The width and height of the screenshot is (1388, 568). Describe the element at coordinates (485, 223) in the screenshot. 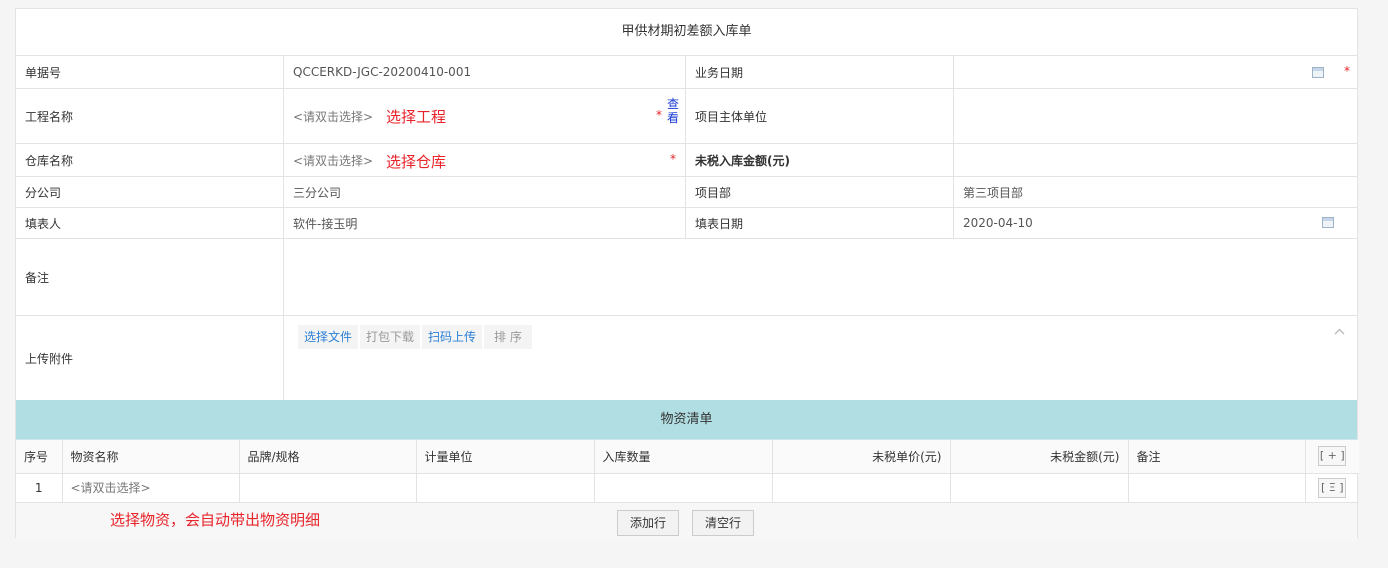

I see `filler-value: 软件-接玉明` at that location.